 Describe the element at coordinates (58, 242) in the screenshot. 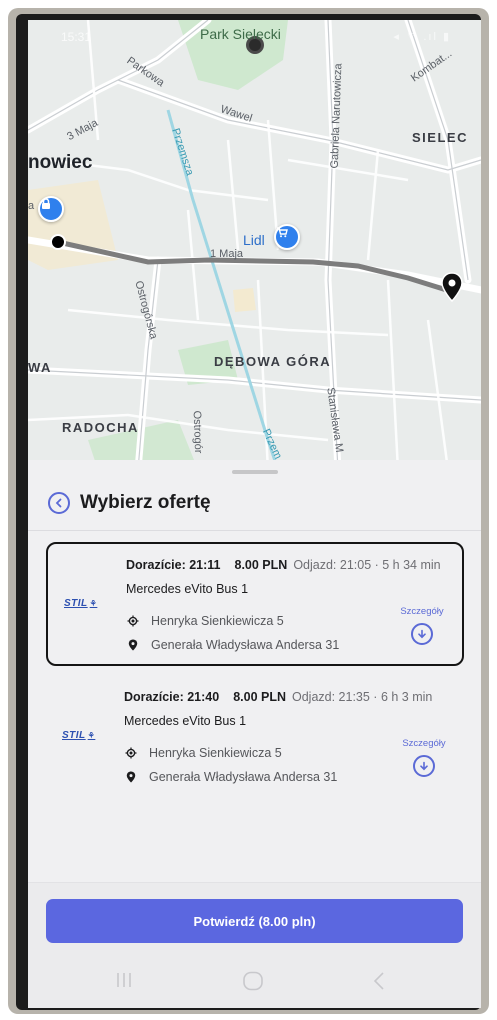

I see `route-start-marker` at that location.